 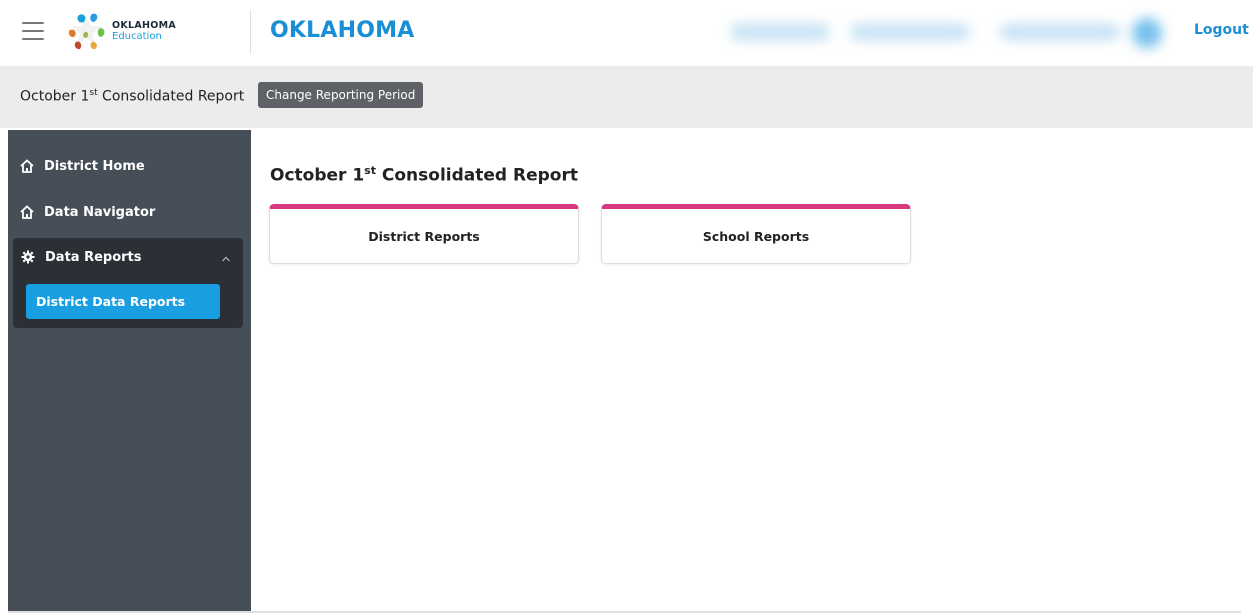 I want to click on redacted-user-info, so click(x=950, y=33).